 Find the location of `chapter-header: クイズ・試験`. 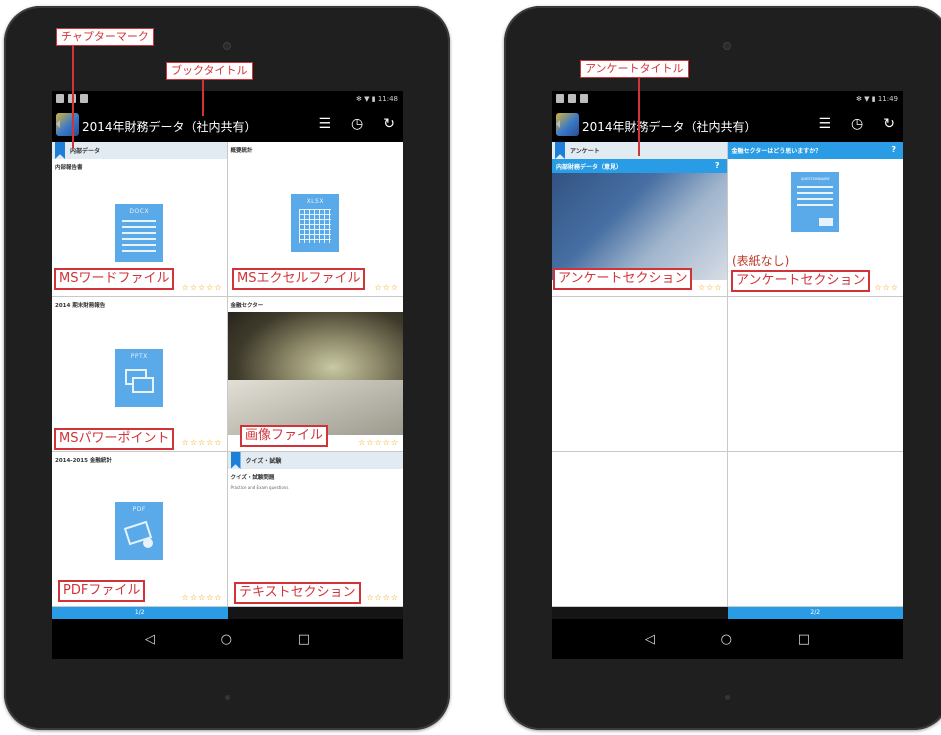

chapter-header: クイズ・試験 is located at coordinates (315, 460).